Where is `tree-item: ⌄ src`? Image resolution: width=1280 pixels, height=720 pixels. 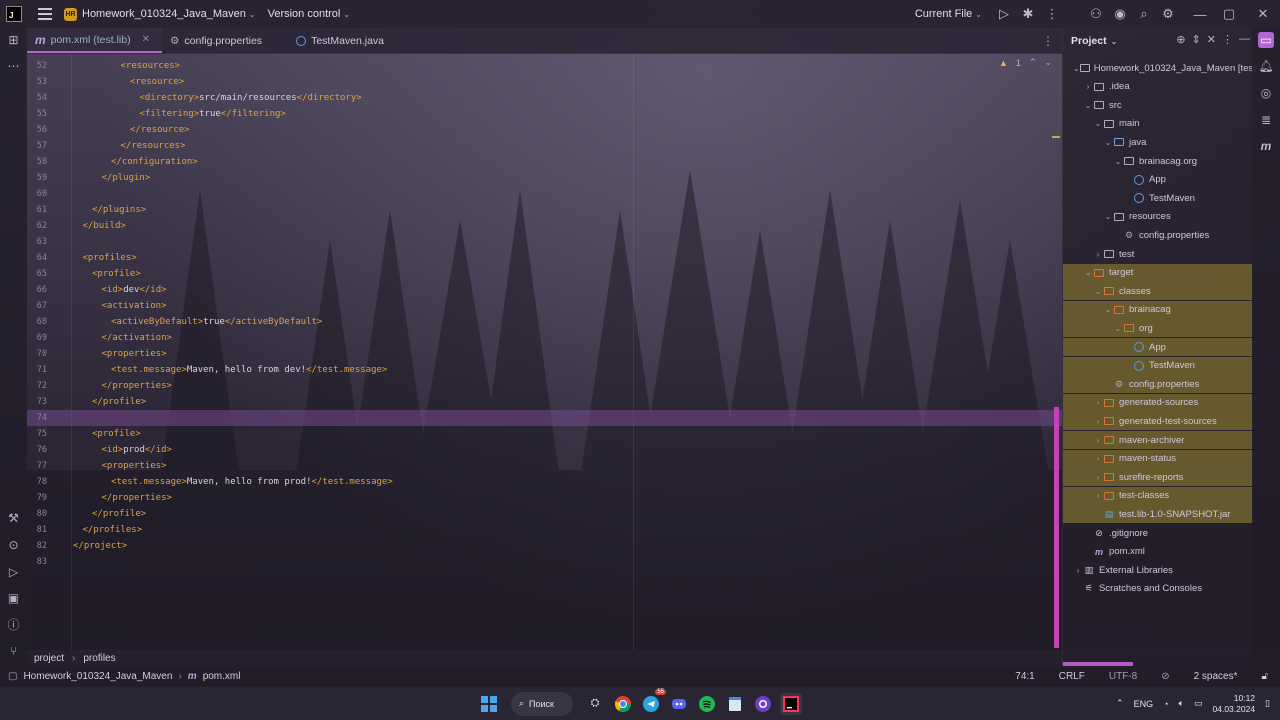 tree-item: ⌄ src is located at coordinates (1158, 105).